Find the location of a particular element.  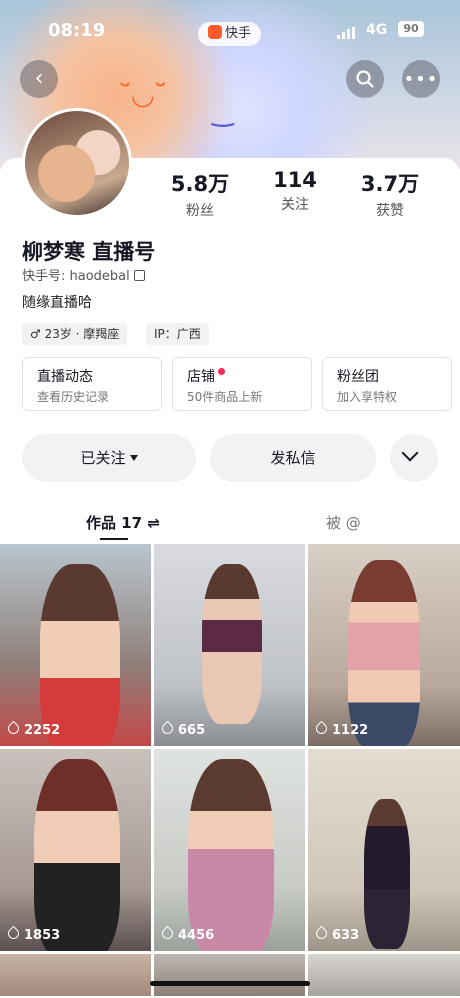

followed-label: 已关注 is located at coordinates (103, 458).